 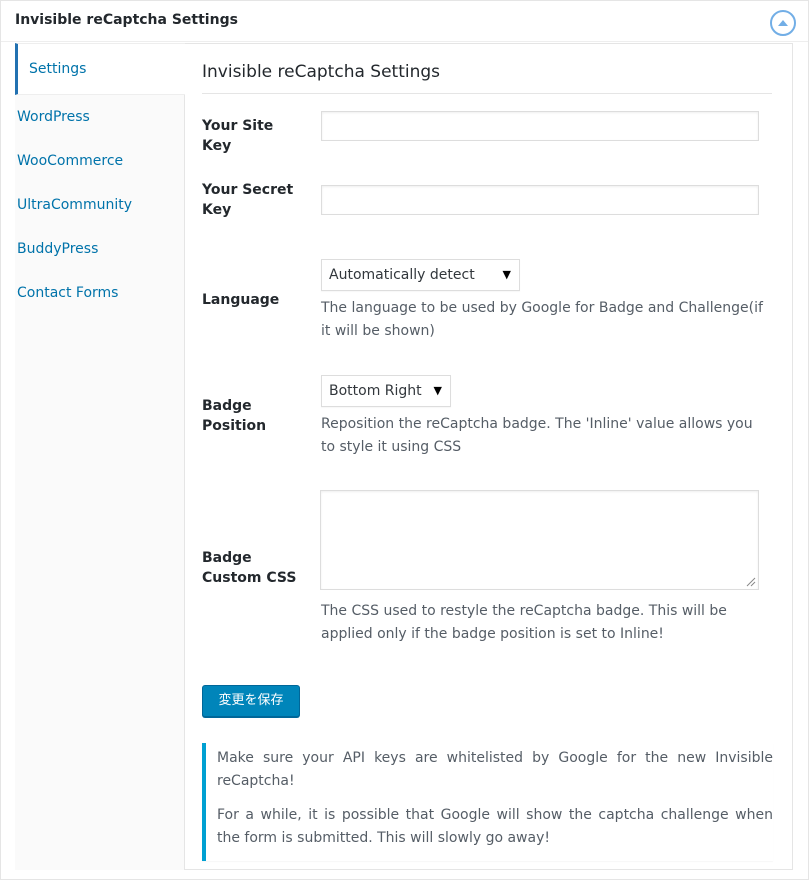 What do you see at coordinates (99, 161) in the screenshot?
I see `tab-woocommerce: WooCommerce` at bounding box center [99, 161].